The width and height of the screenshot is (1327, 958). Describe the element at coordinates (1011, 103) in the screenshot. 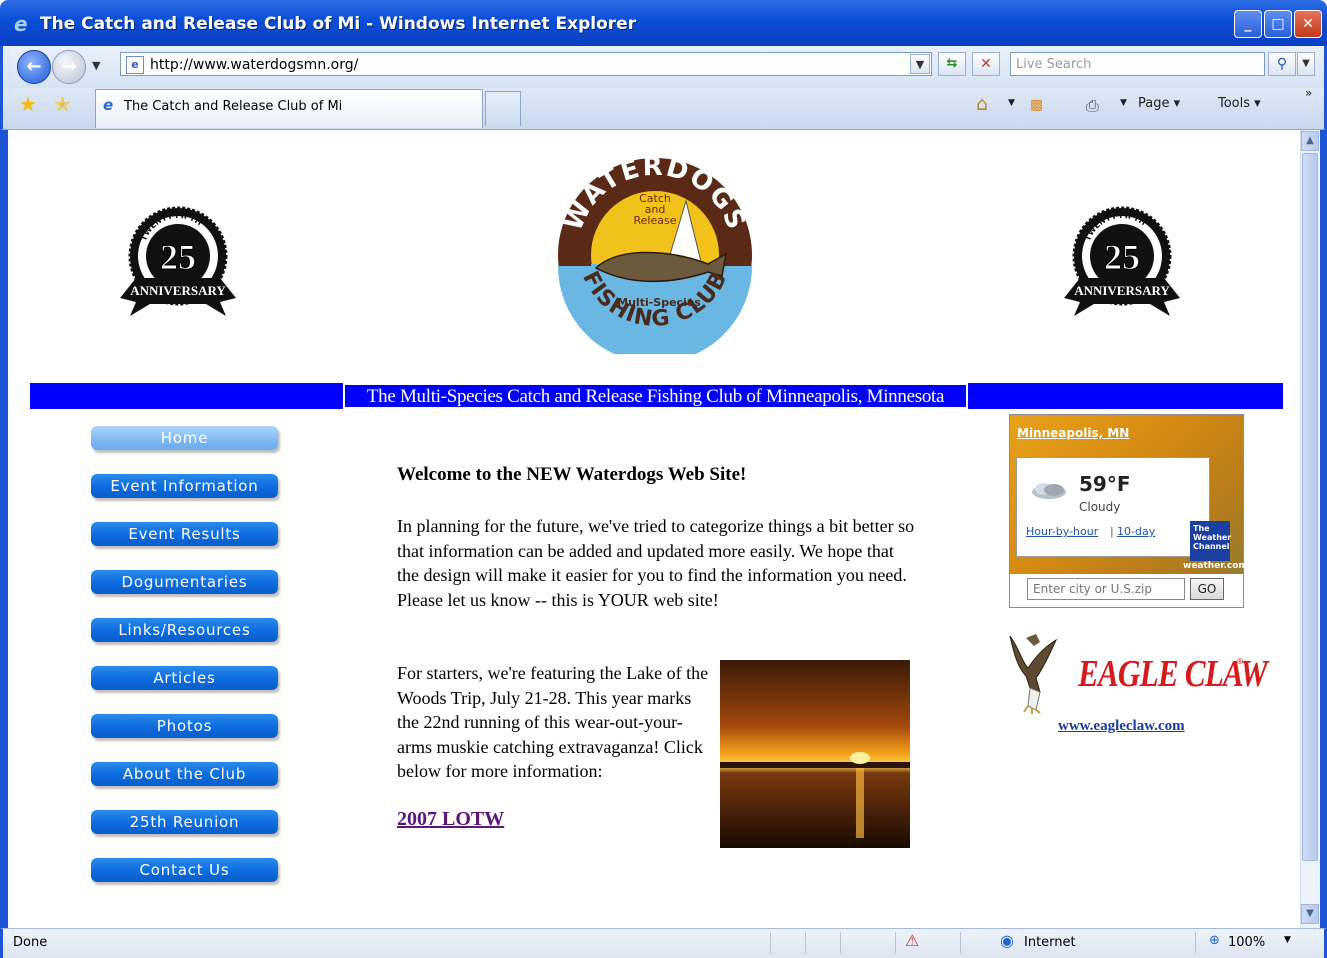

I see `home-dropdown-icon: ▼` at that location.